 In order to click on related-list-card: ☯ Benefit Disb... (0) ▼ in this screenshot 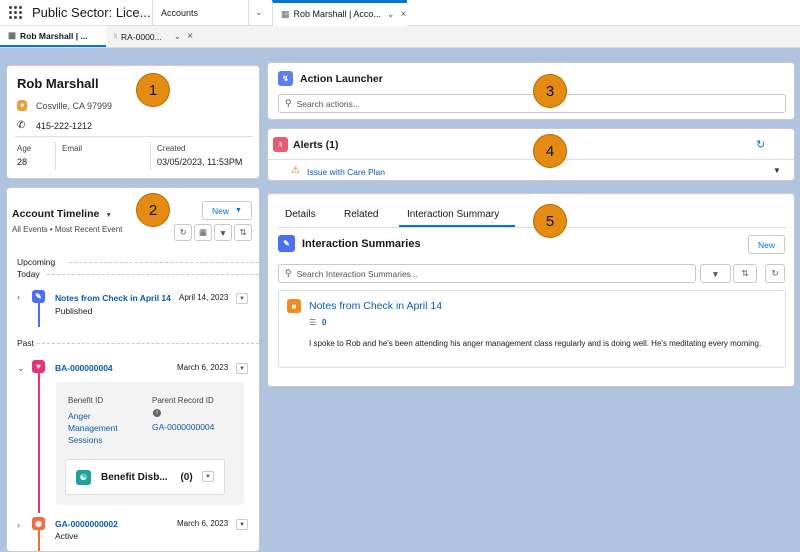, I will do `click(145, 477)`.